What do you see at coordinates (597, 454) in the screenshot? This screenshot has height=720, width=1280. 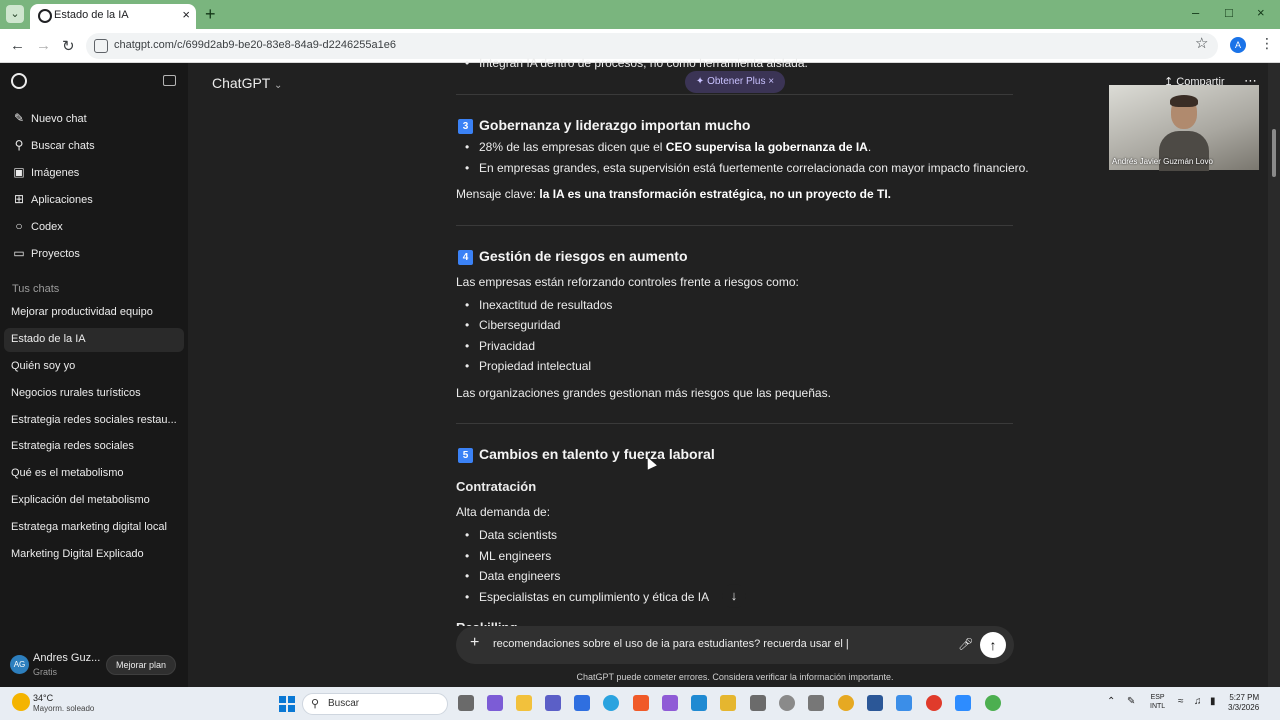 I see `section-title: Cambios en talento y fuerza laboral` at bounding box center [597, 454].